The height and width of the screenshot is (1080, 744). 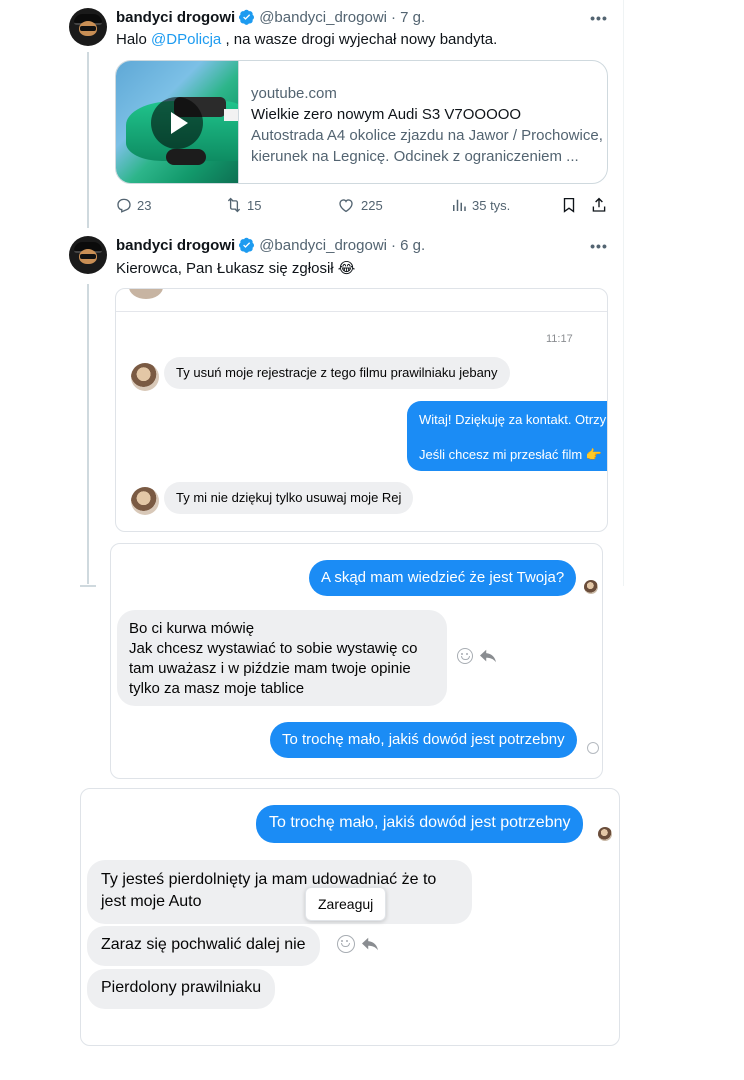 I want to click on timestamp: · 6 g., so click(x=408, y=245).